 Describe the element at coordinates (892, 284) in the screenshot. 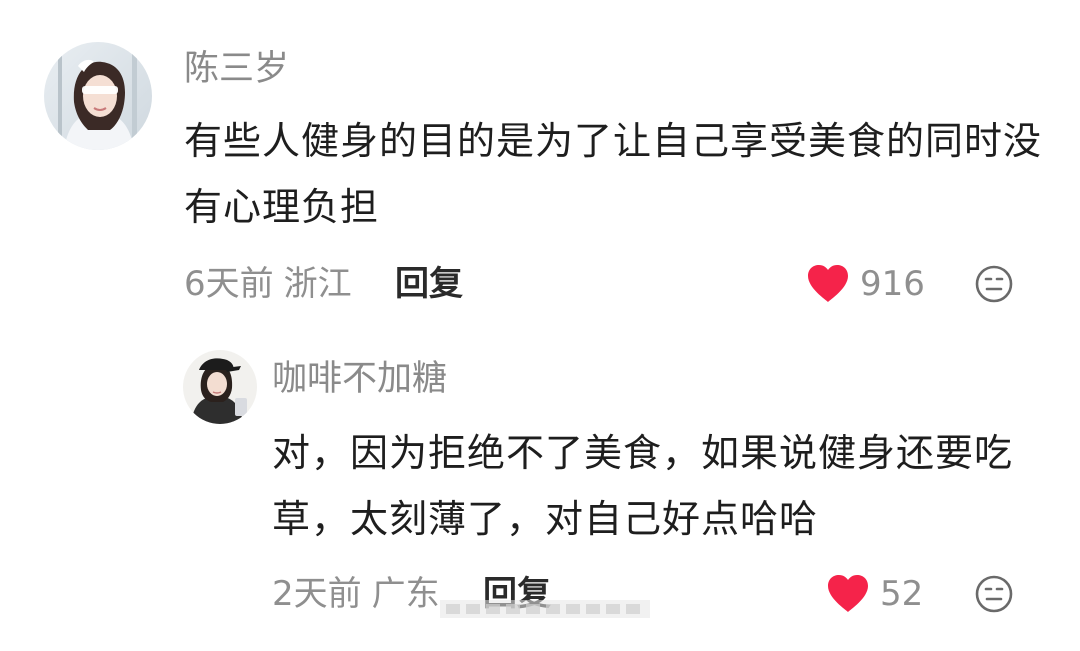

I see `like-count: 916` at that location.